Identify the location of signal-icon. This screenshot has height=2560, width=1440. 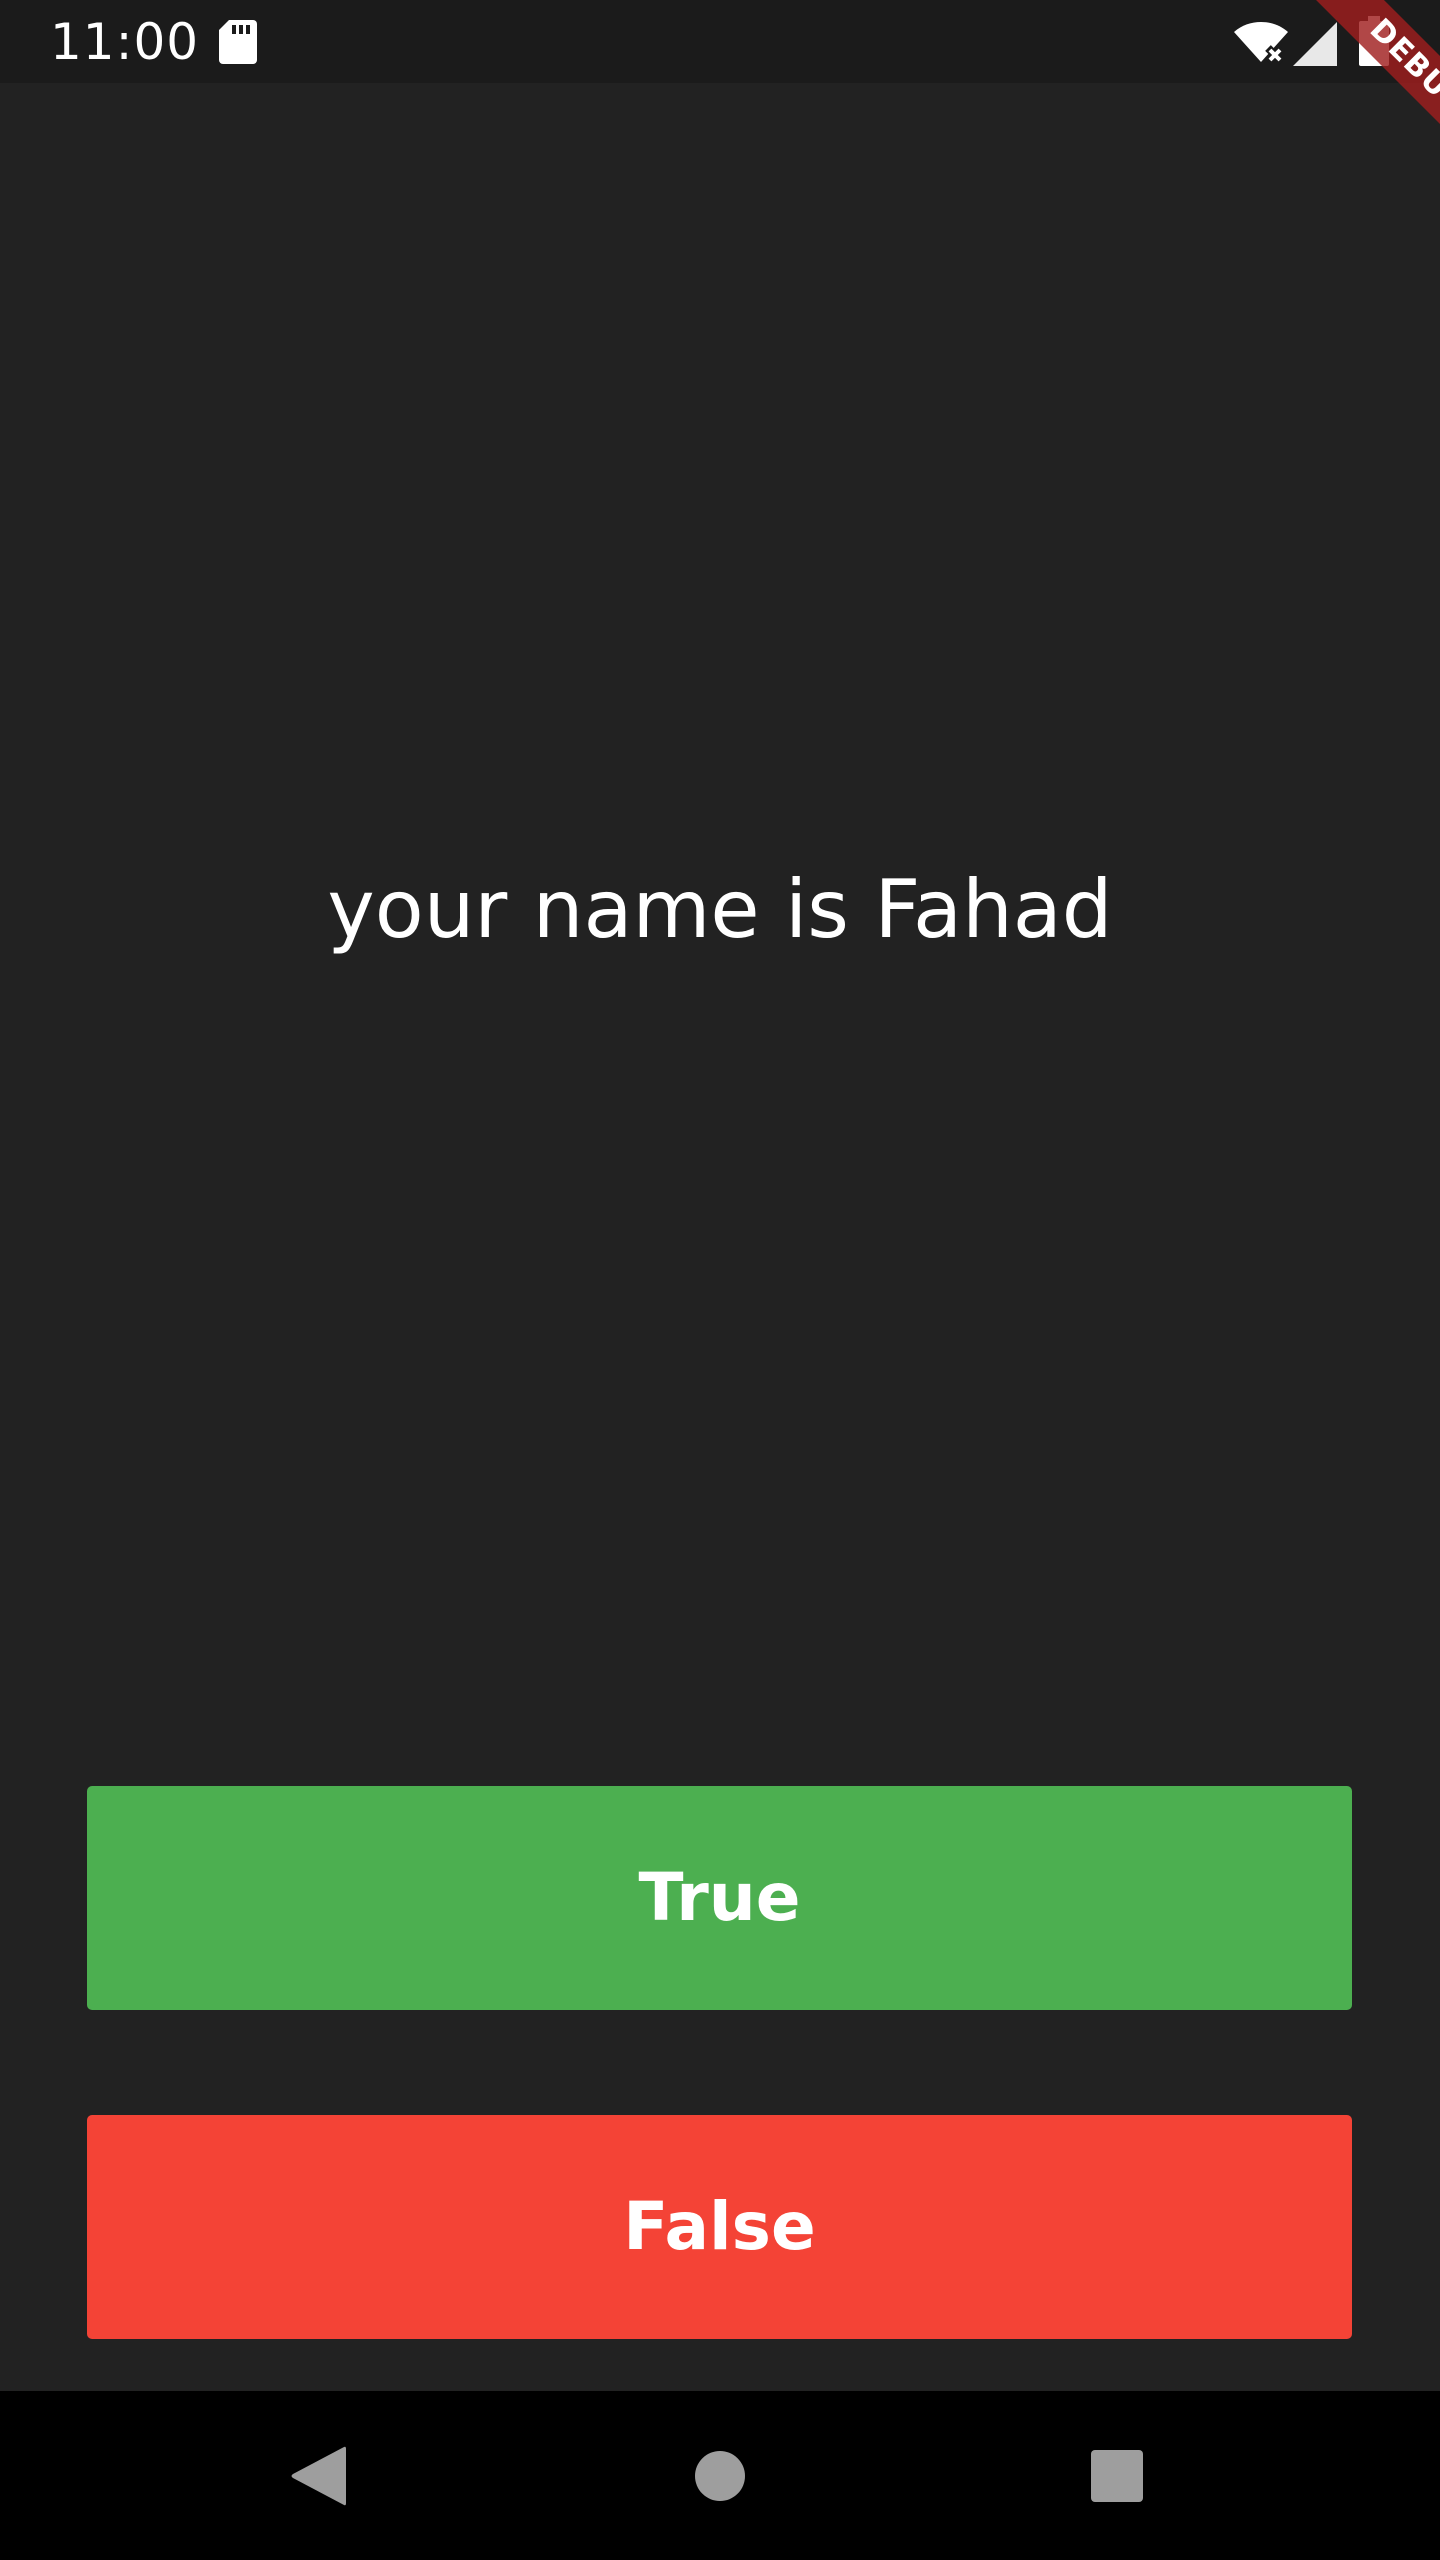
(1315, 44).